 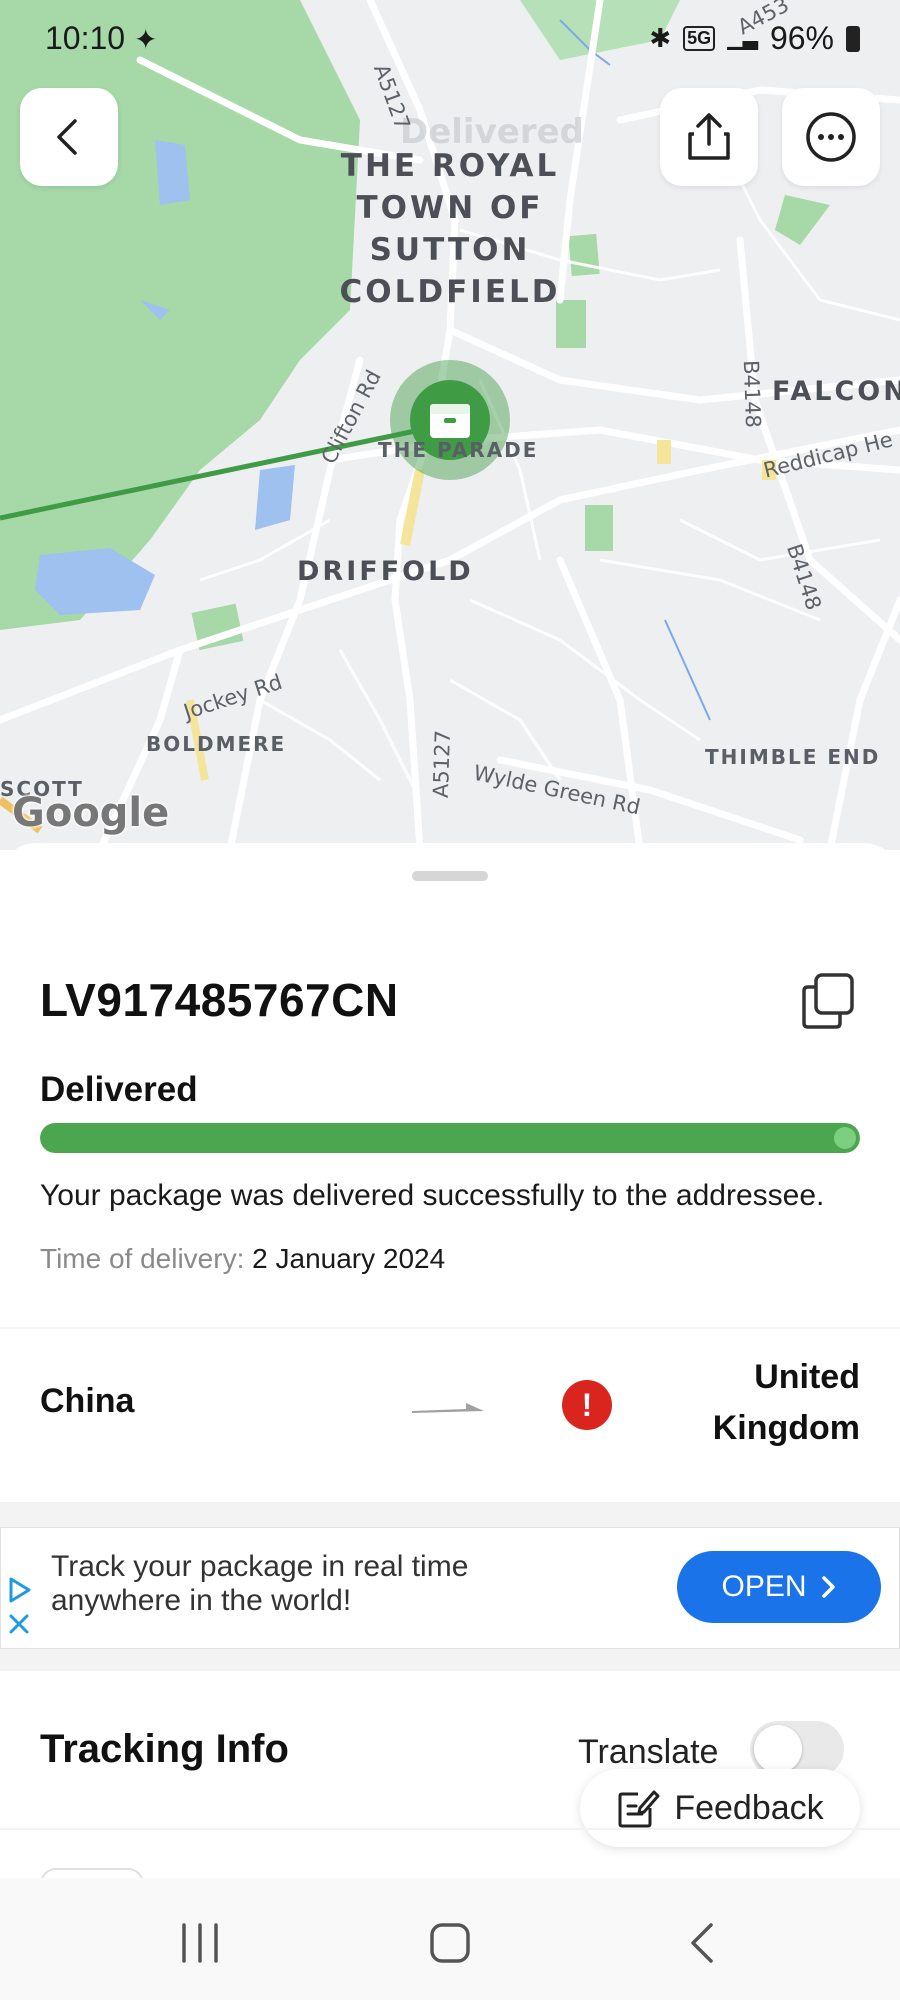 I want to click on recents-icon, so click(x=200, y=1943).